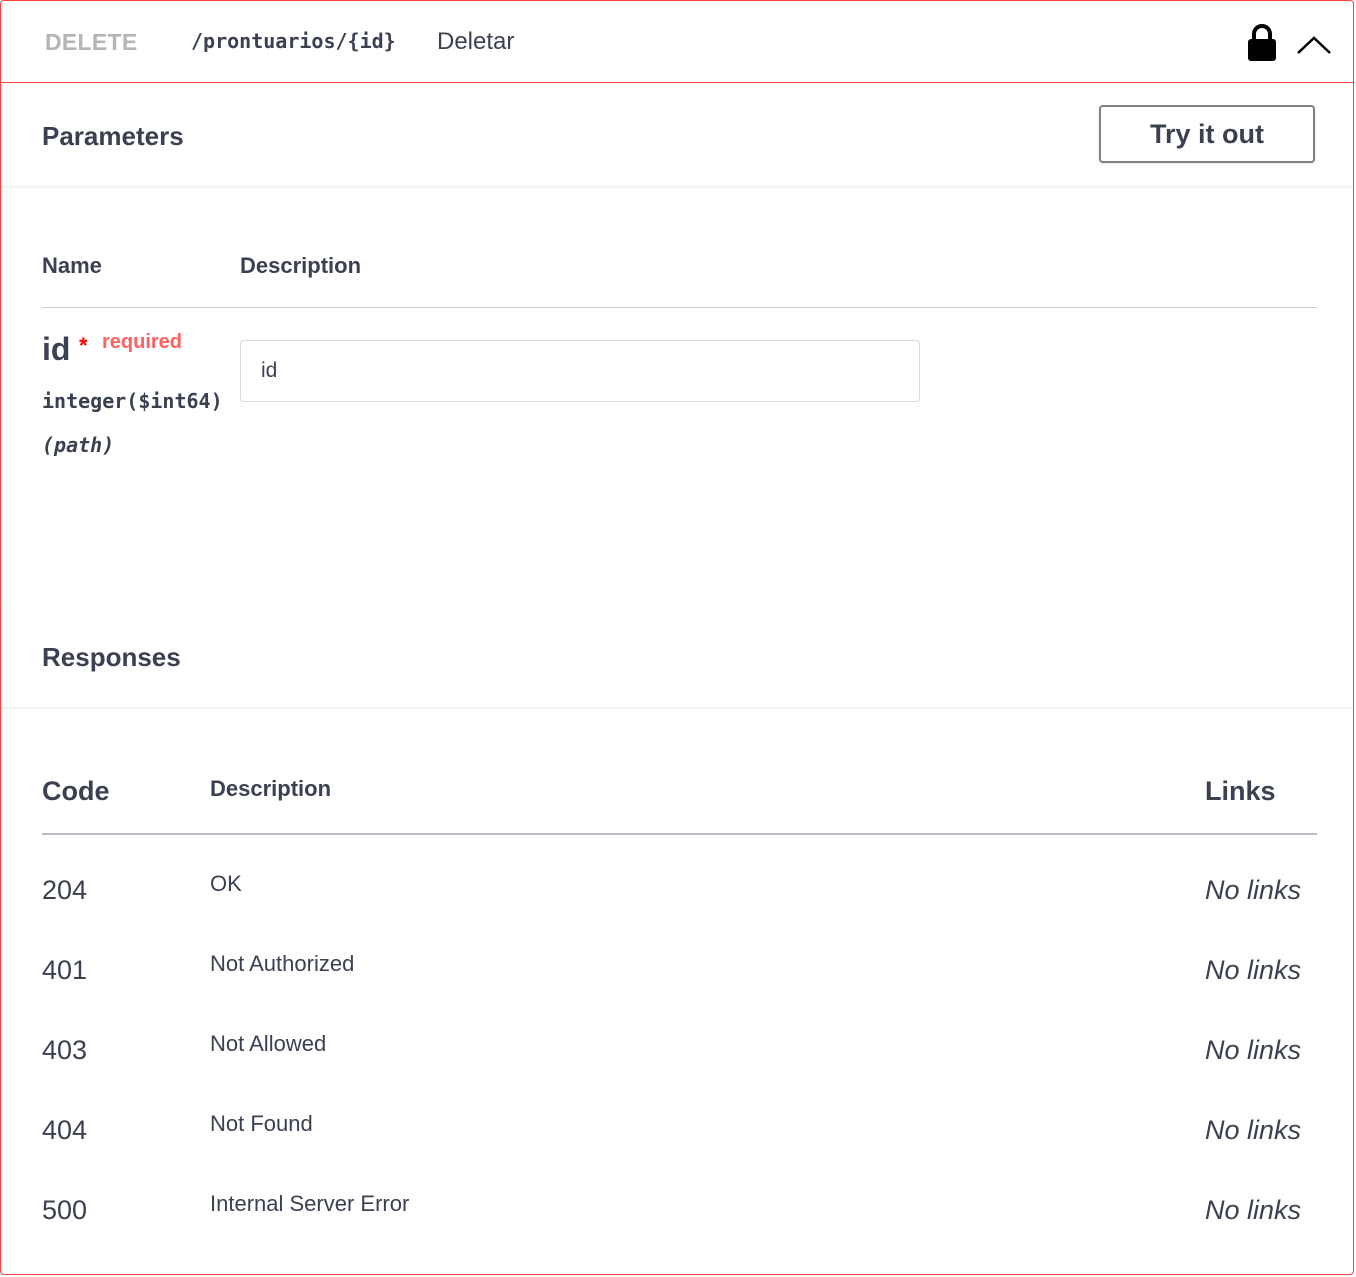  I want to click on responses-col-description: Description, so click(271, 788).